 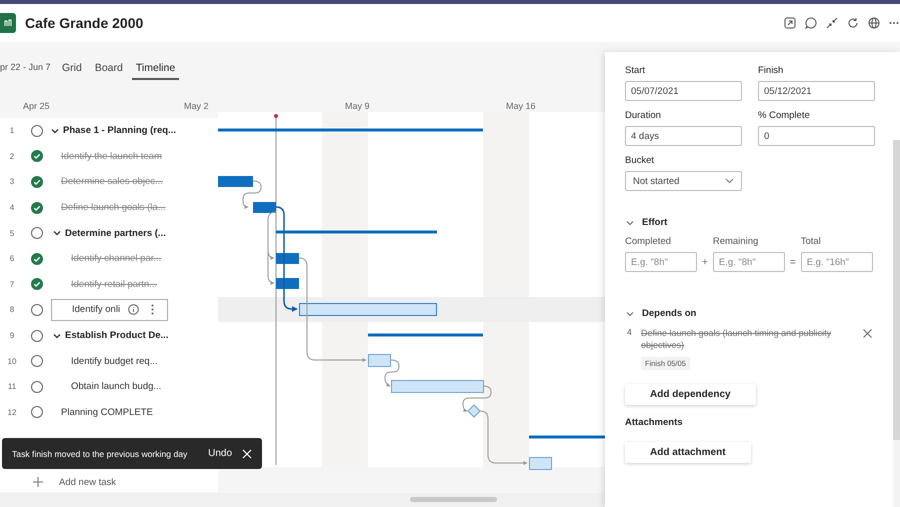 What do you see at coordinates (648, 241) in the screenshot?
I see `field-label: Completed` at bounding box center [648, 241].